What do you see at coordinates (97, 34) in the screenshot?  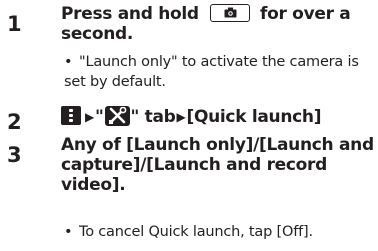 I see `step-1-text-line2: second.` at bounding box center [97, 34].